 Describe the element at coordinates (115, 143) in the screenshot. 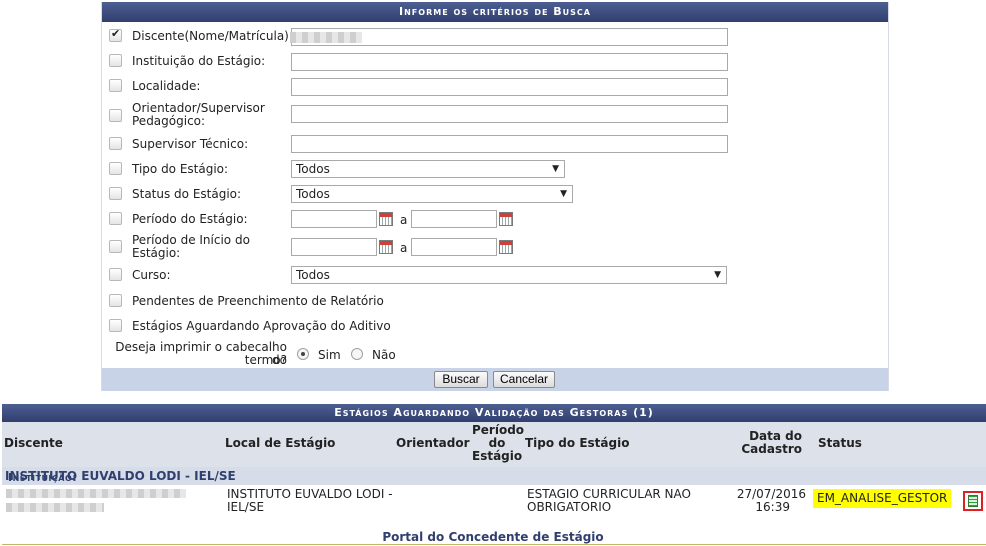

I see `supervisor-checkbox` at that location.